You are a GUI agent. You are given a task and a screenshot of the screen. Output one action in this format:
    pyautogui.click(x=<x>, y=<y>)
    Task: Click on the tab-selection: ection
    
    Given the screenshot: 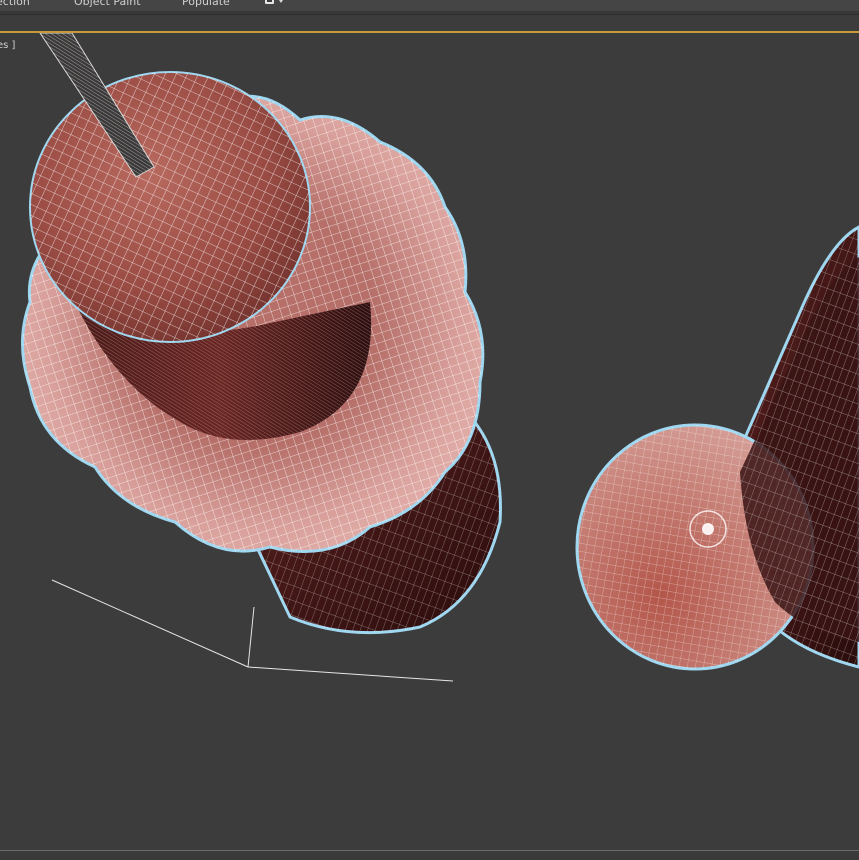 What is the action you would take?
    pyautogui.click(x=15, y=4)
    